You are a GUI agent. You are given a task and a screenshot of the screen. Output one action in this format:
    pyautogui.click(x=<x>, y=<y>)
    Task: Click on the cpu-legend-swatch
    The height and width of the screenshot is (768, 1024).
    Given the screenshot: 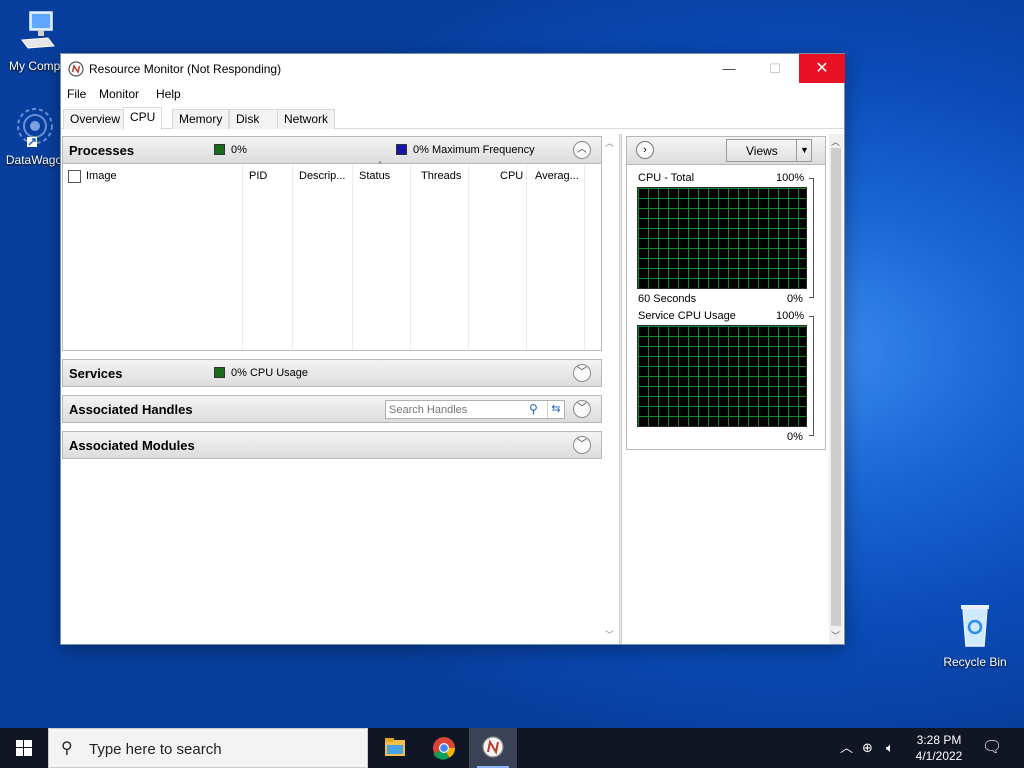 What is the action you would take?
    pyautogui.click(x=219, y=372)
    